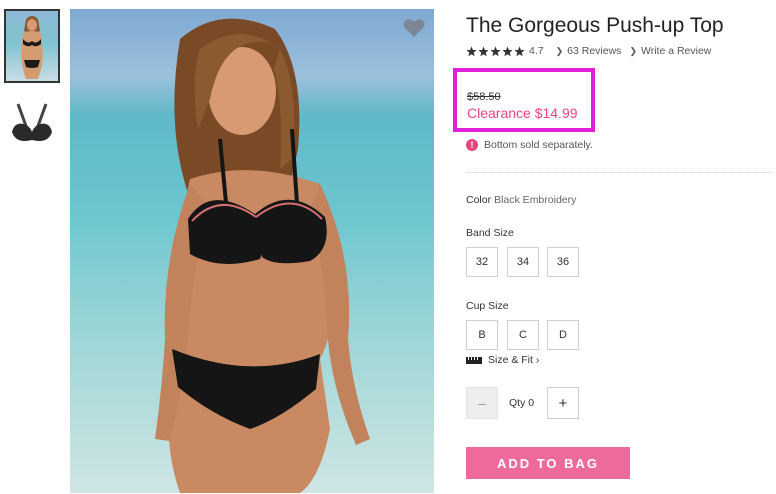 The width and height of the screenshot is (776, 494). I want to click on heart-icon, so click(414, 28).